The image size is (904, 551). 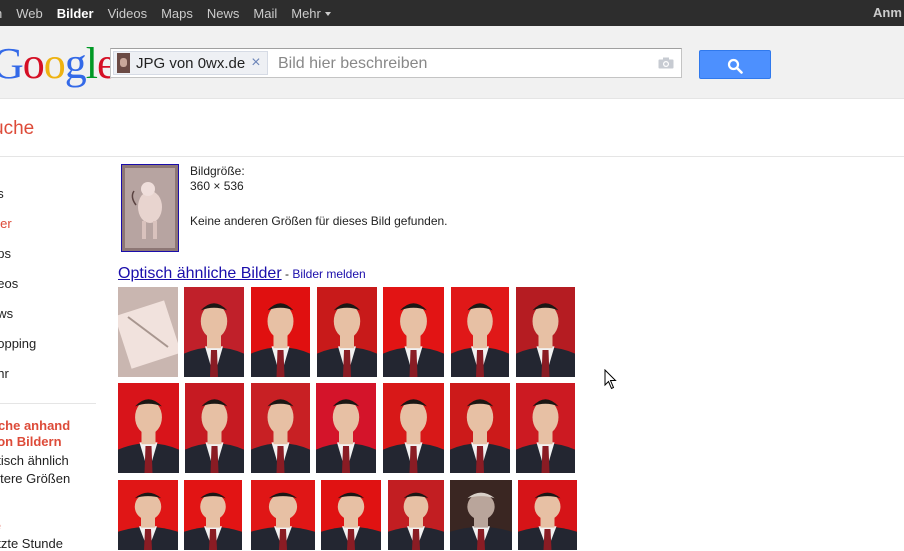 I want to click on top-nav-maps: Maps, so click(x=177, y=13).